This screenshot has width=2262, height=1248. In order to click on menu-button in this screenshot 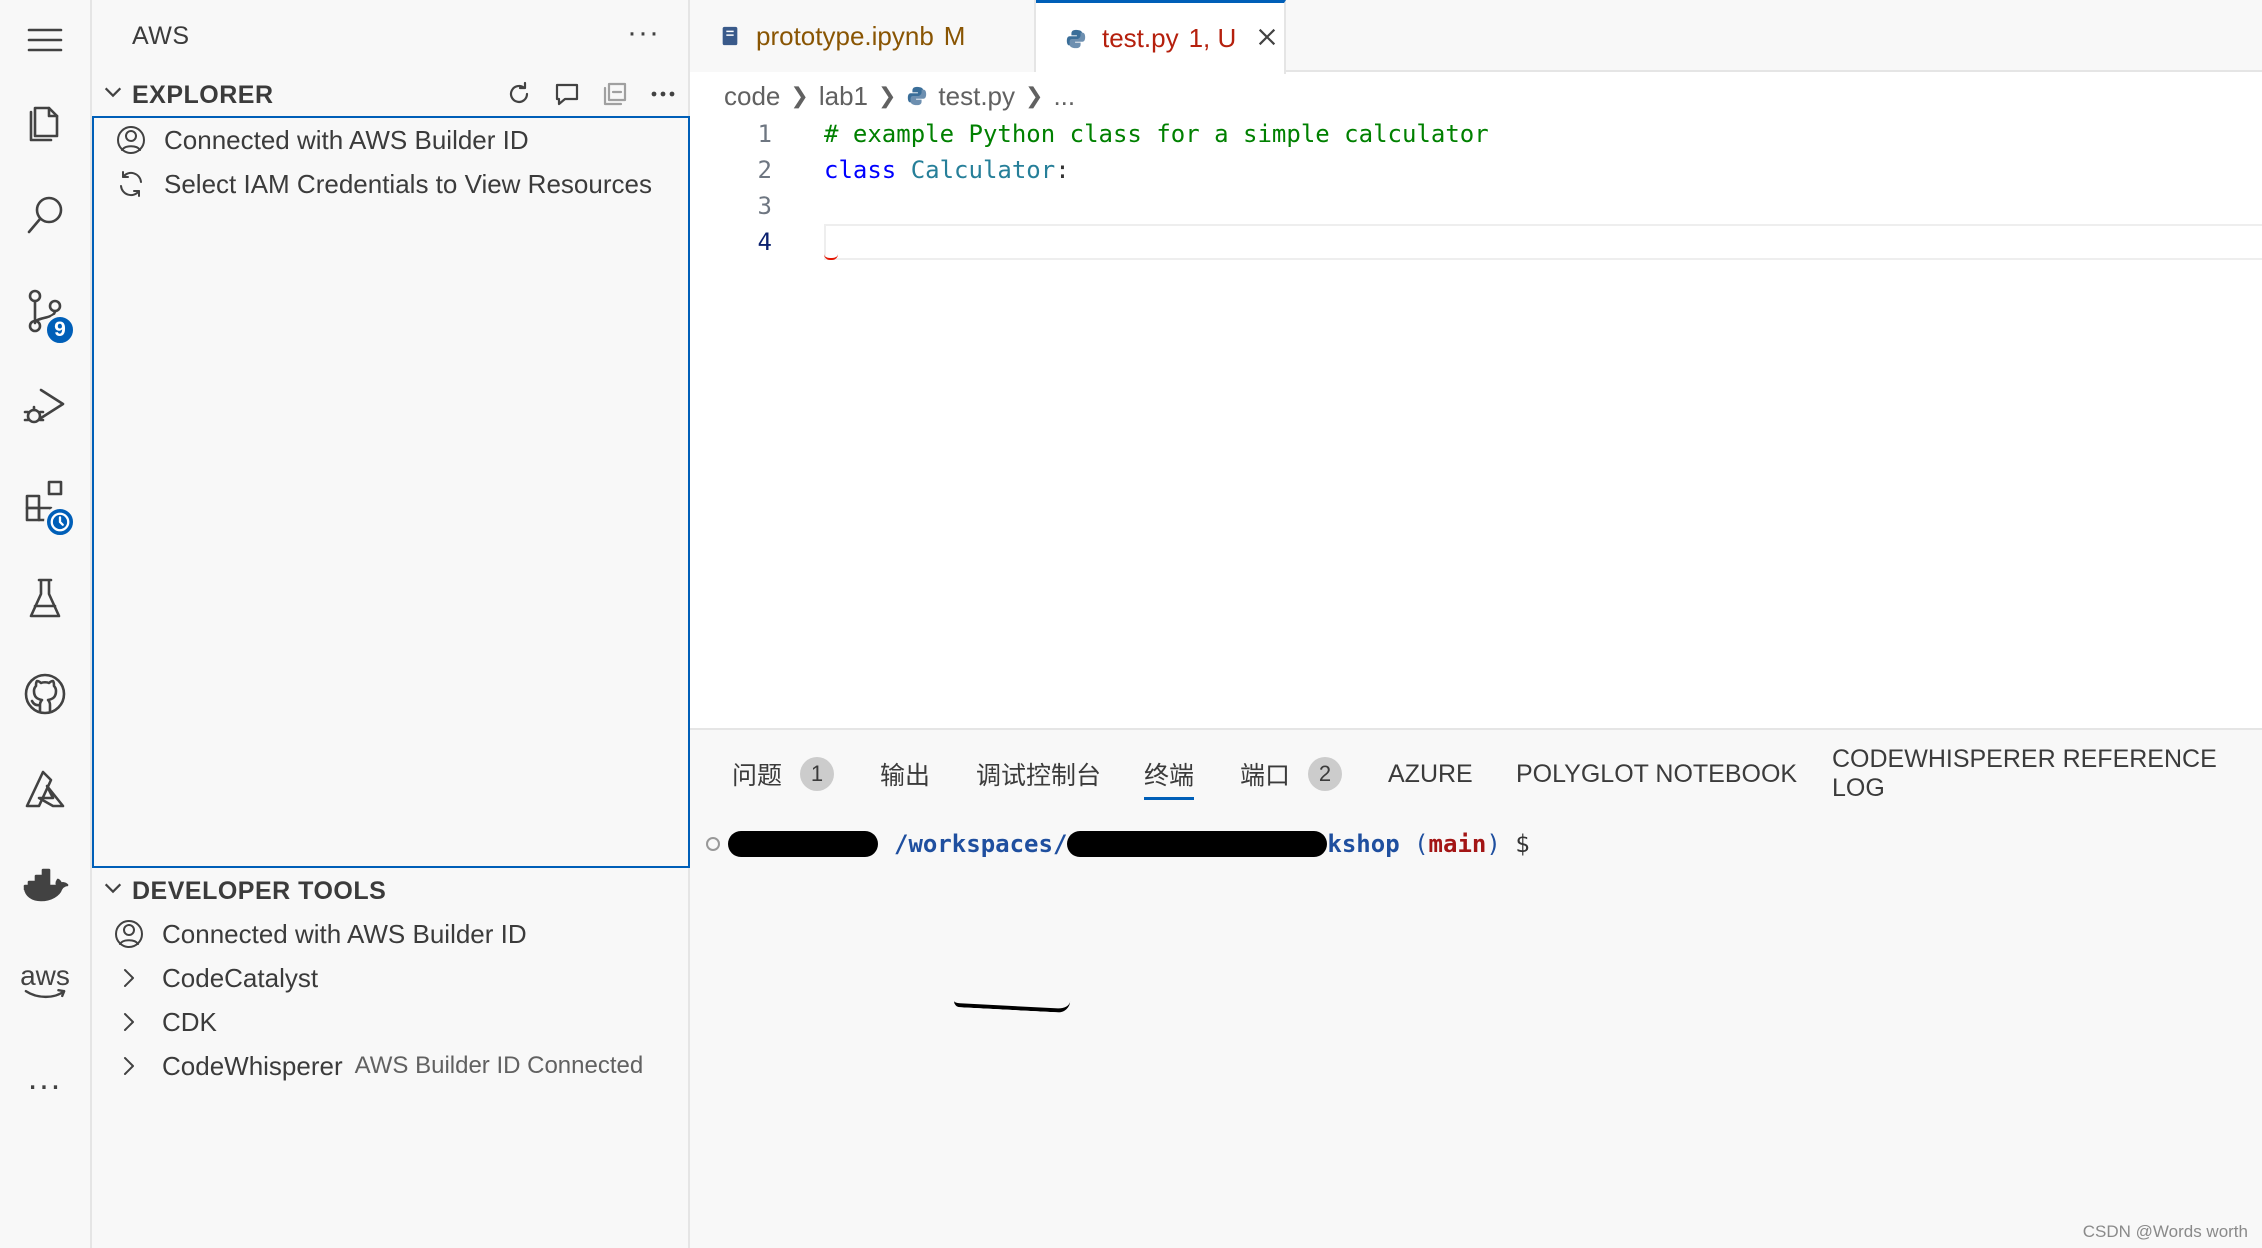, I will do `click(45, 40)`.